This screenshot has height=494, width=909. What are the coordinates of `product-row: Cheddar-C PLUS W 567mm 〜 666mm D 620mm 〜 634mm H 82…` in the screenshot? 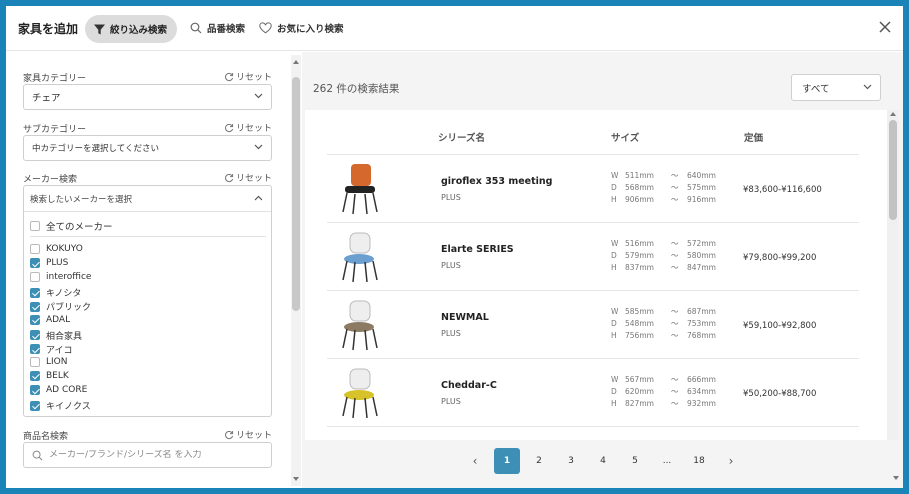 It's located at (593, 392).